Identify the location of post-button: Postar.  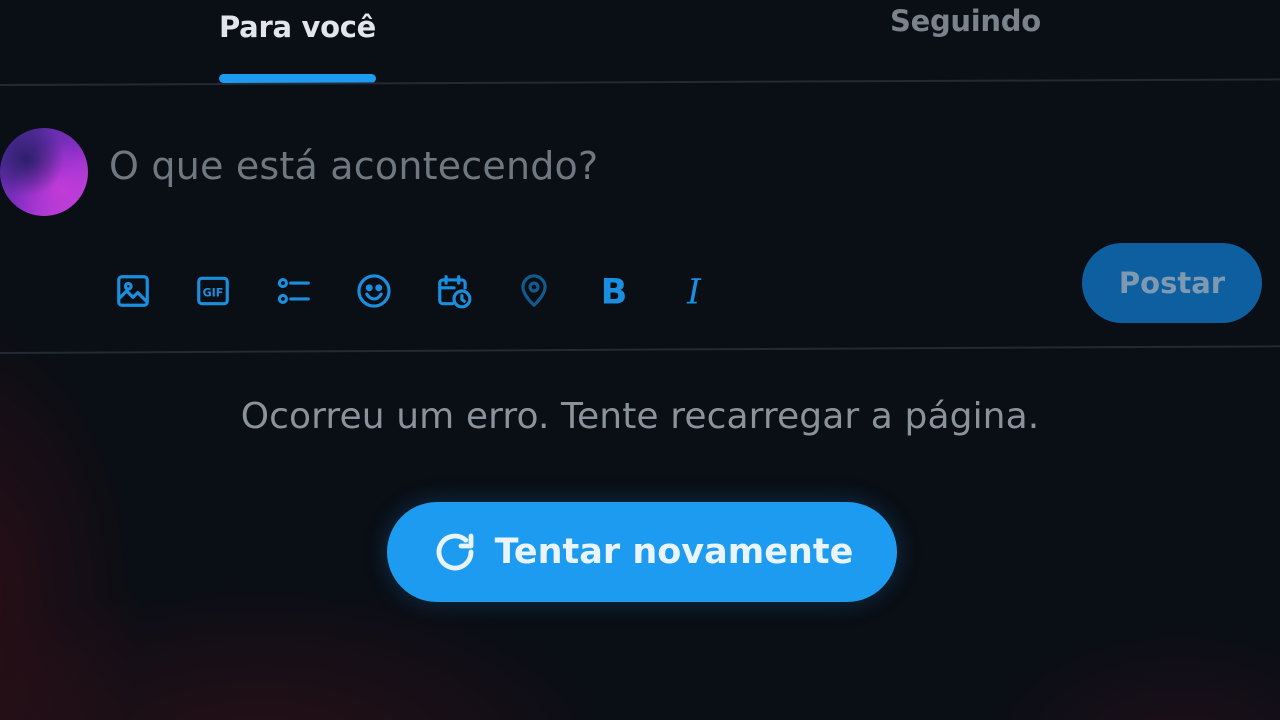
(1172, 283).